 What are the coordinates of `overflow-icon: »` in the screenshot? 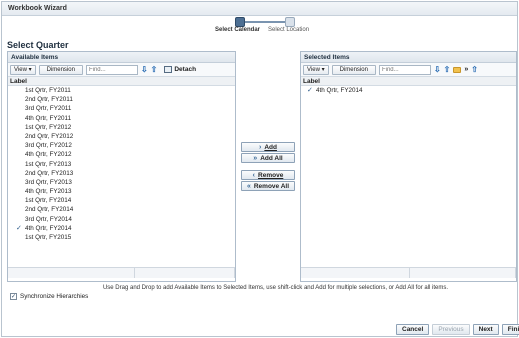 It's located at (466, 69).